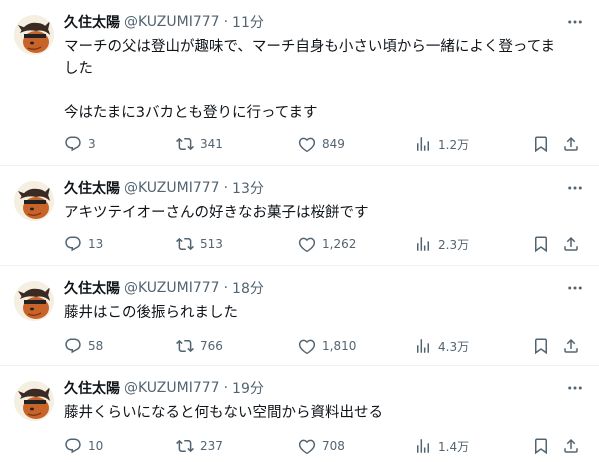 This screenshot has width=599, height=462. What do you see at coordinates (211, 446) in the screenshot?
I see `retweet-count: 237` at bounding box center [211, 446].